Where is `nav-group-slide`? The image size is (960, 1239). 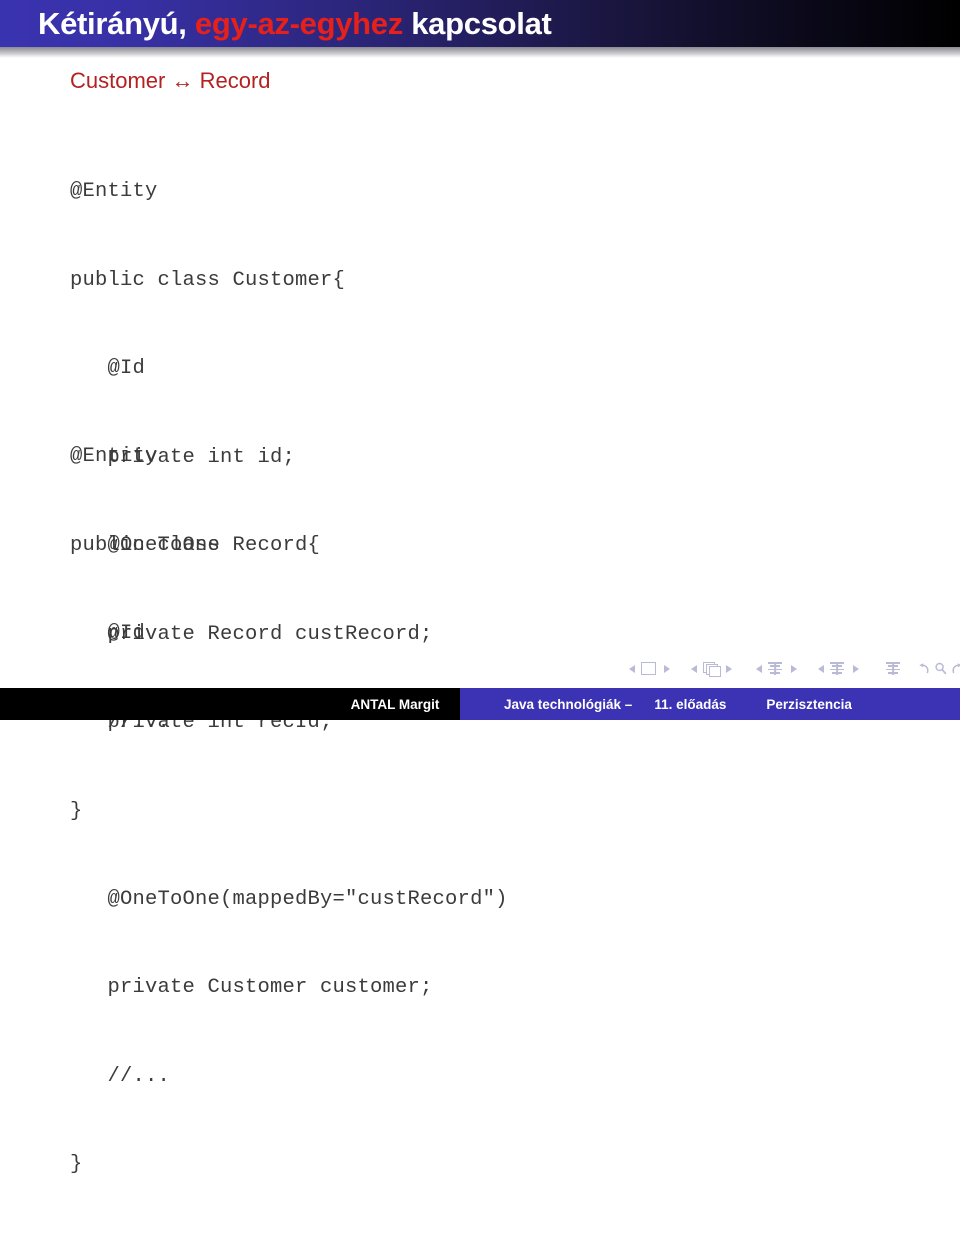 nav-group-slide is located at coordinates (650, 669).